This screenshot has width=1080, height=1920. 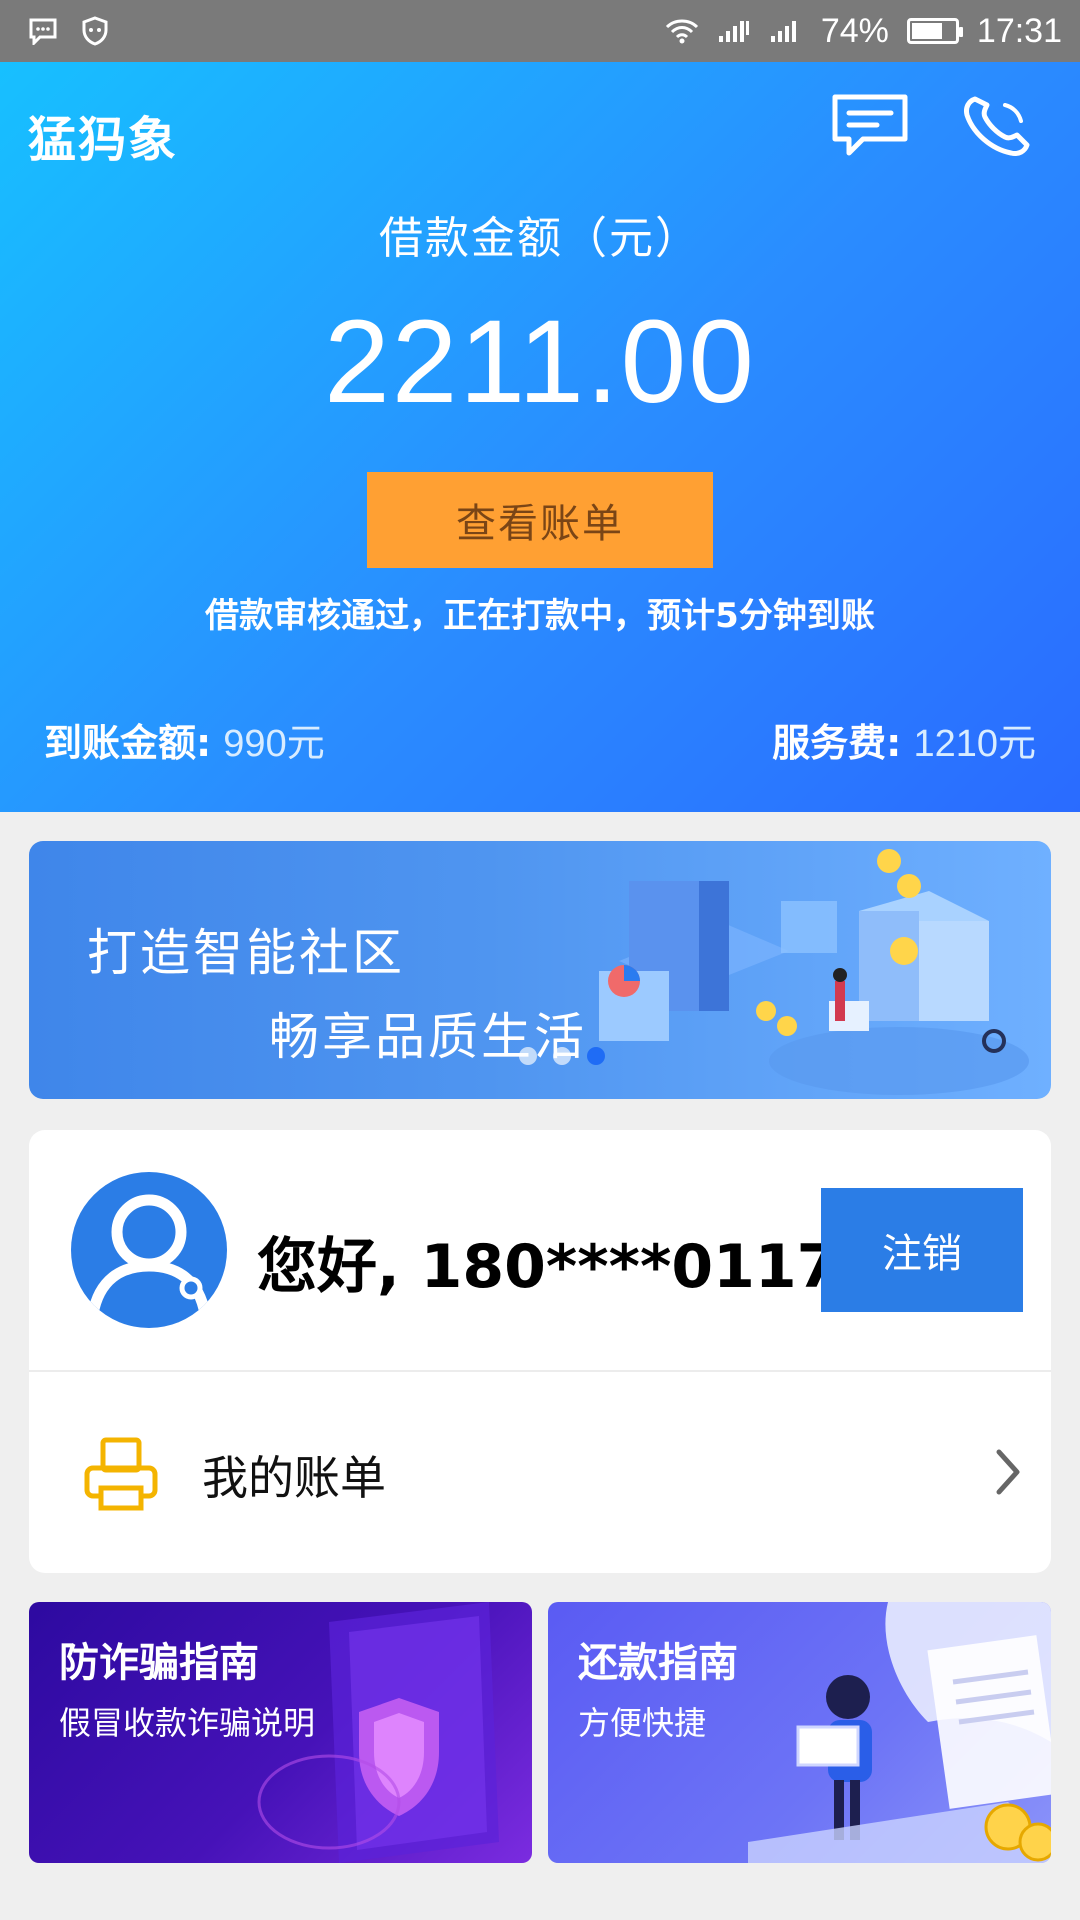 I want to click on repayment-guide-title: 还款指南, so click(x=658, y=1663).